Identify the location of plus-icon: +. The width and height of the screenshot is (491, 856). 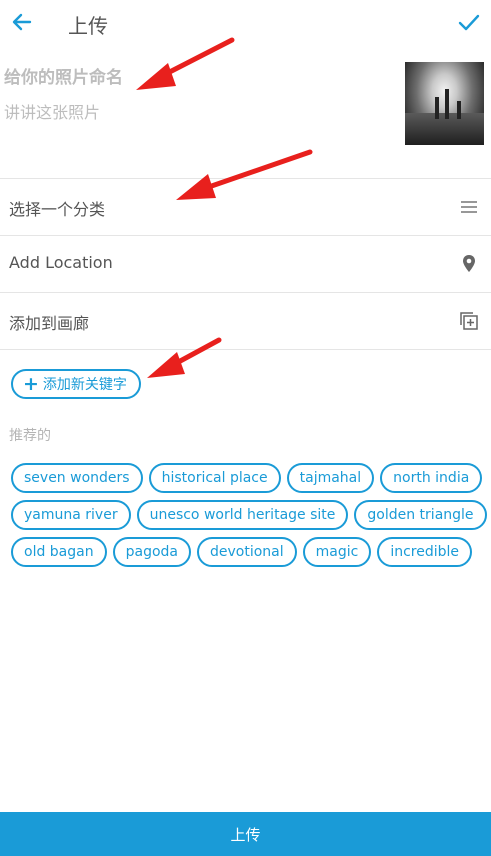
(31, 383).